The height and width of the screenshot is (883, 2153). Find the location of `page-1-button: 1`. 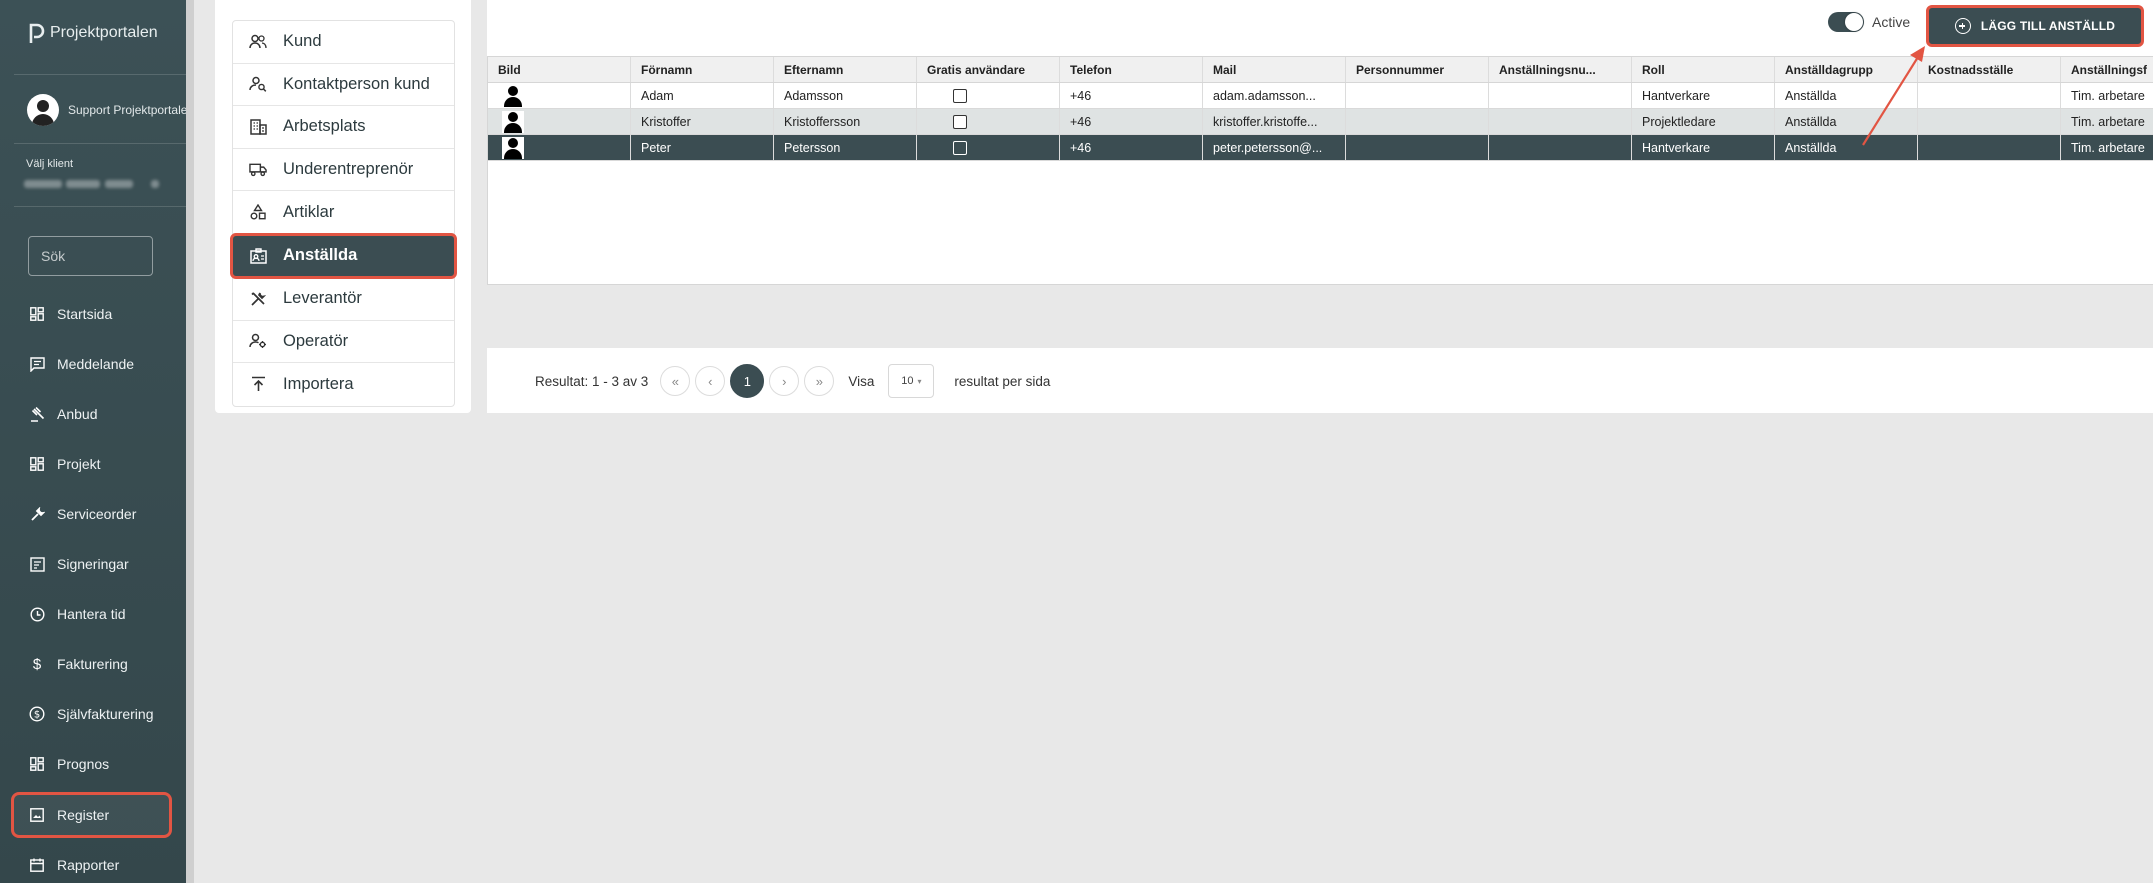

page-1-button: 1 is located at coordinates (747, 381).